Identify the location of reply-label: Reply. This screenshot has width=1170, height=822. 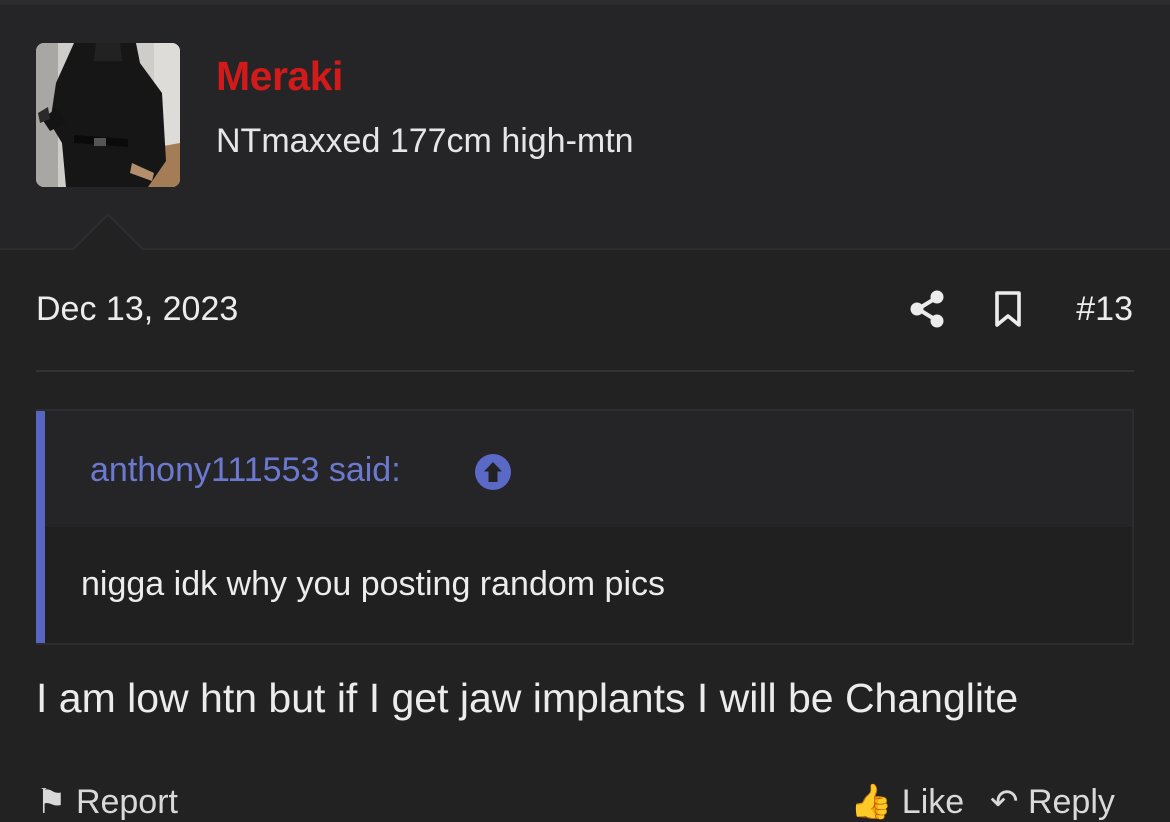
(1071, 802).